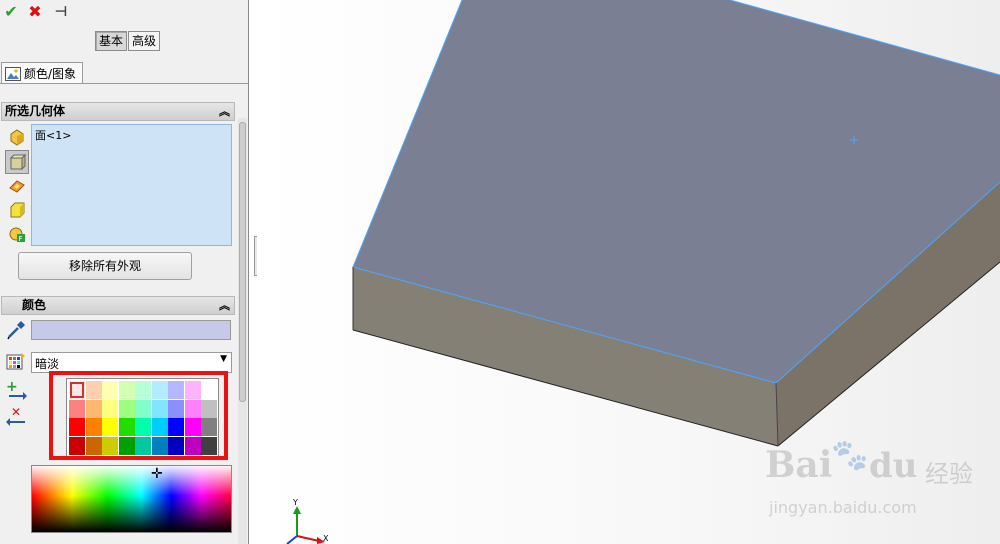  Describe the element at coordinates (242, 262) in the screenshot. I see `scrollbar-thumb` at that location.